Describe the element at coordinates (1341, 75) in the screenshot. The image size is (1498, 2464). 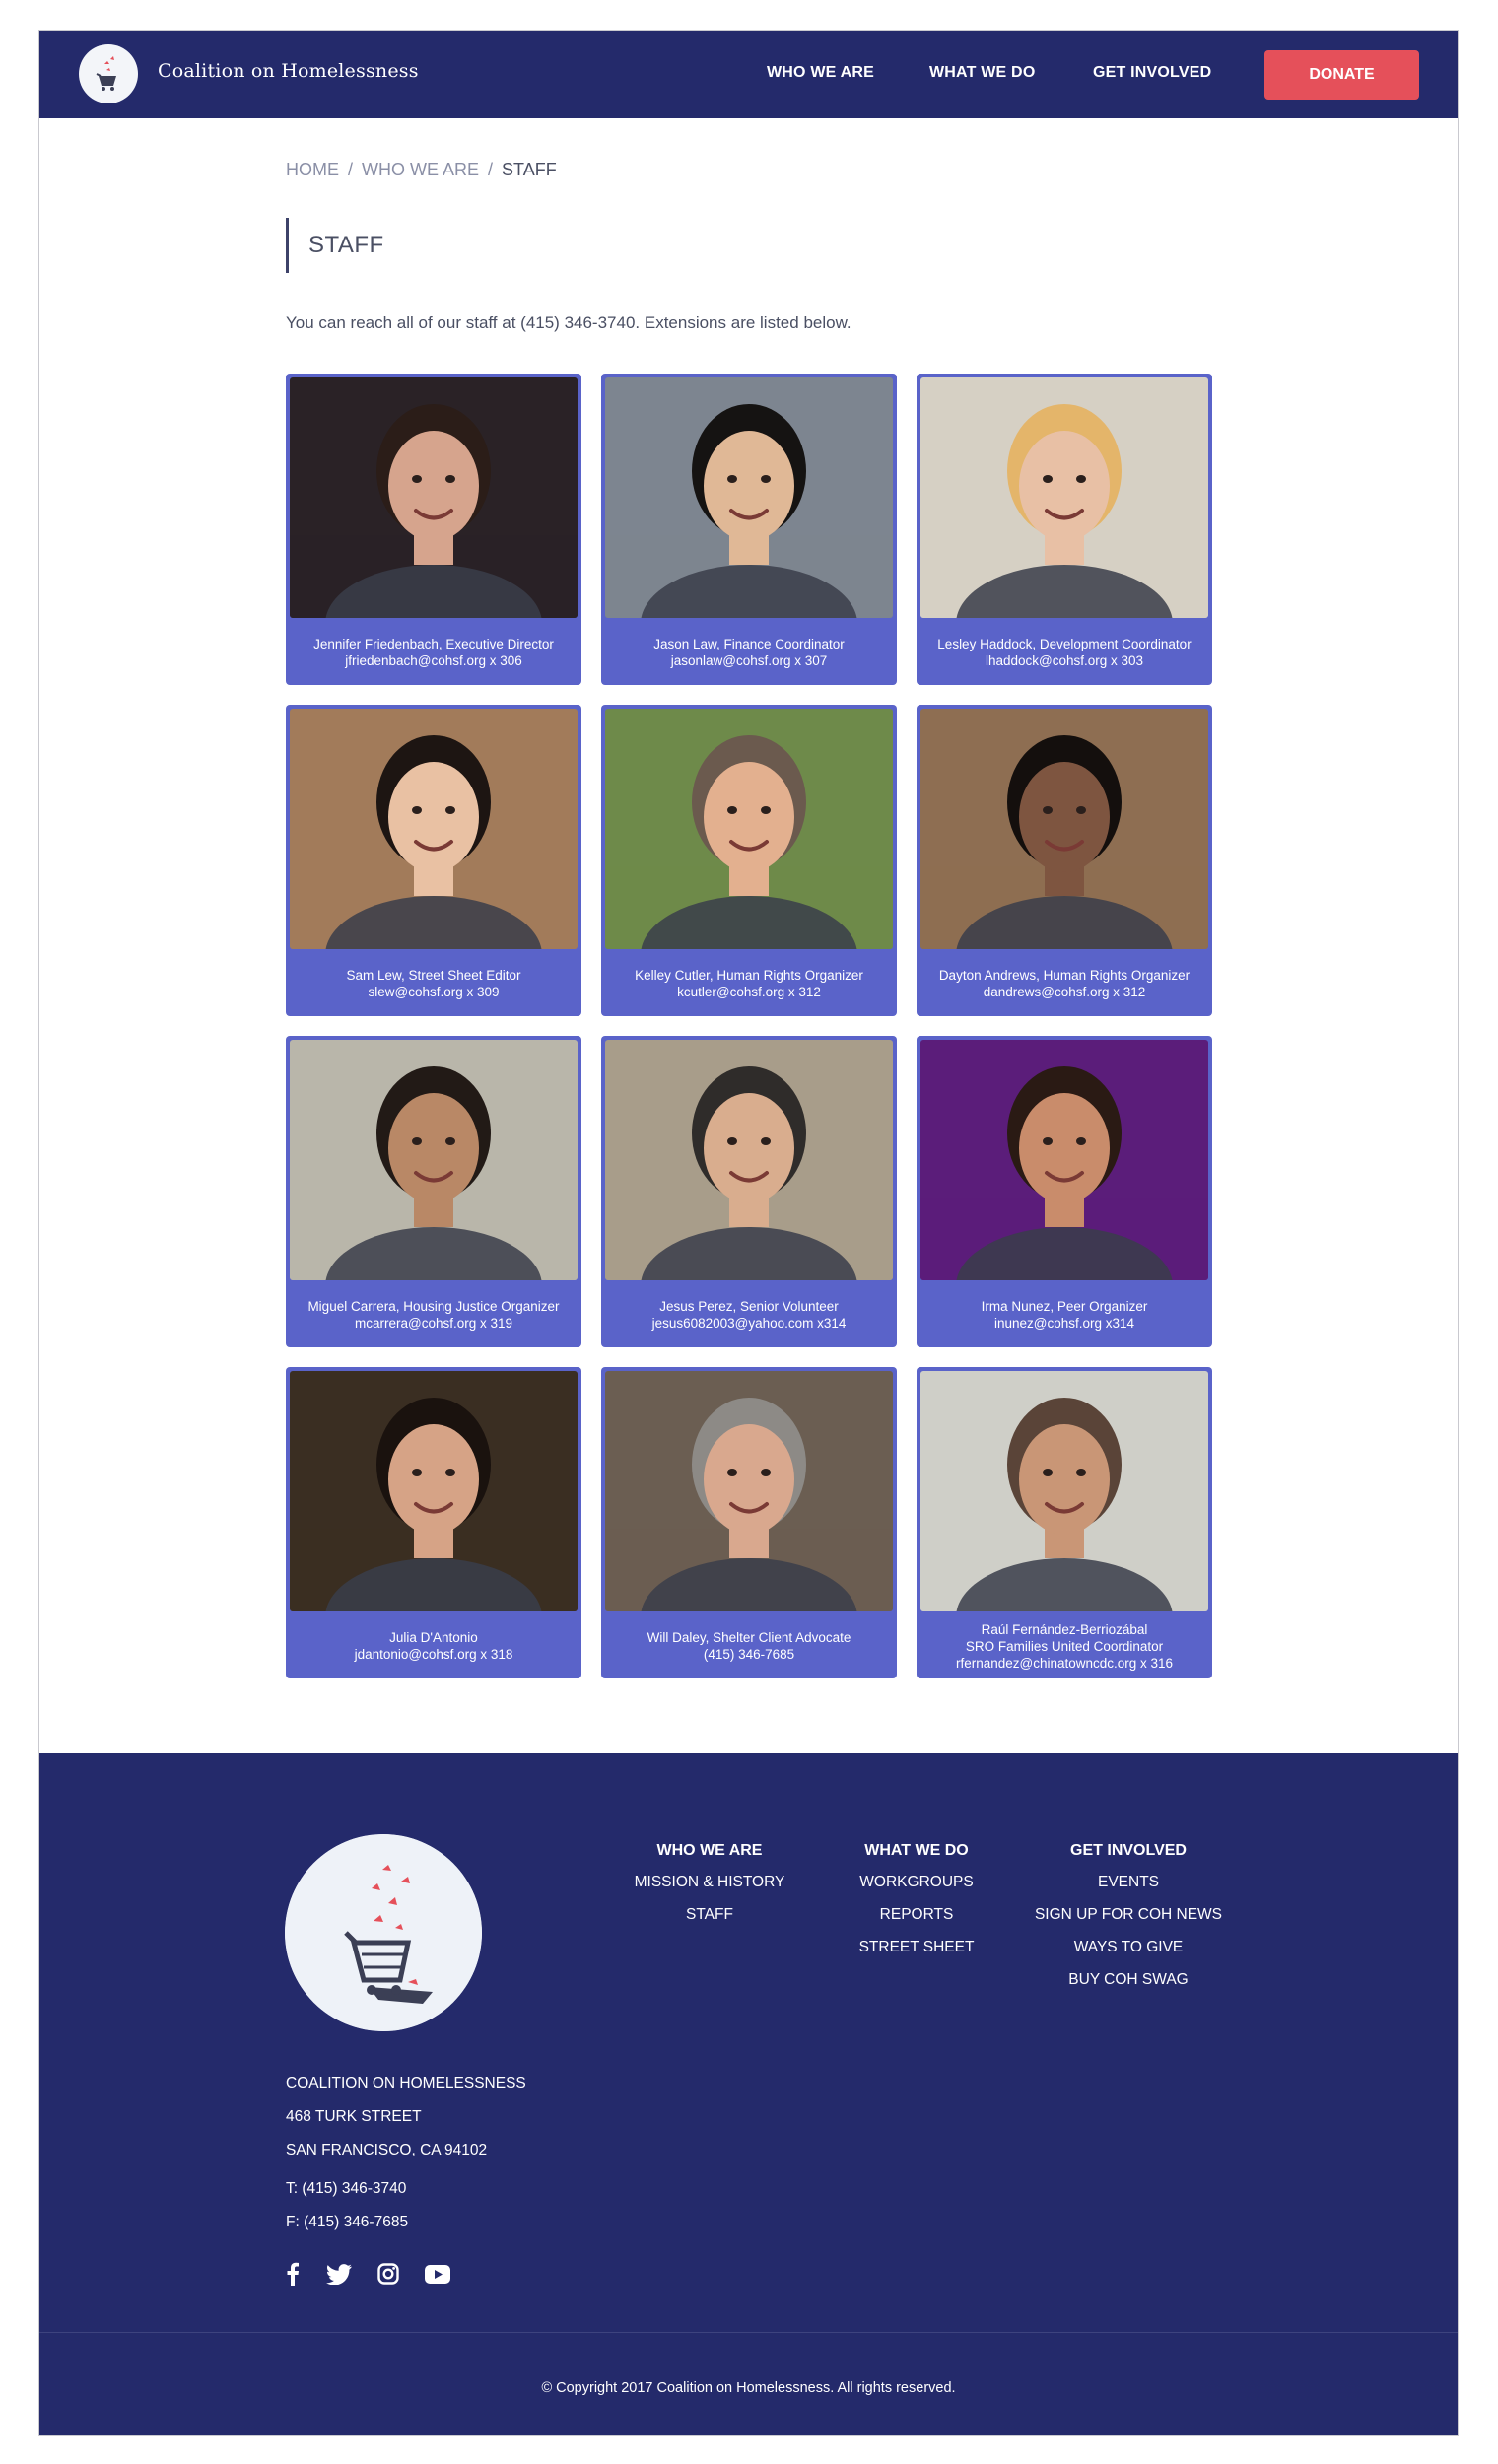
I see `donate-button: DONATE` at that location.